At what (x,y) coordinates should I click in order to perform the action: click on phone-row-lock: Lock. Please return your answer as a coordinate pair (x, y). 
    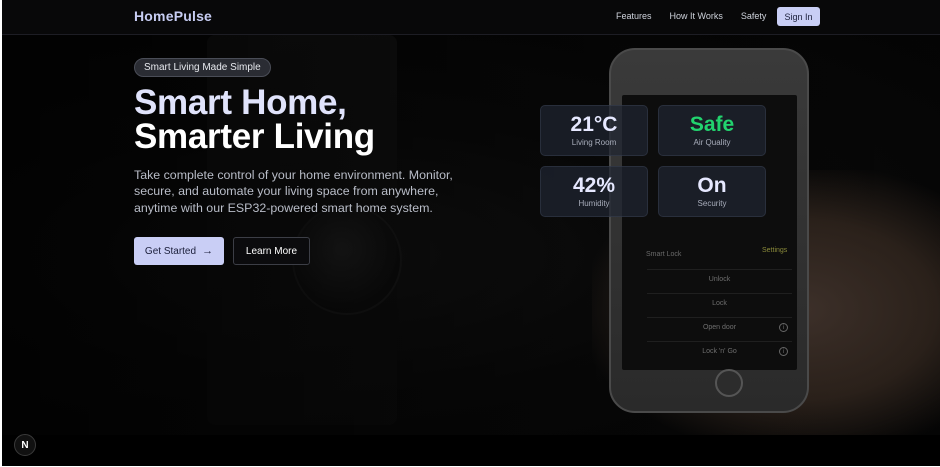
    Looking at the image, I should click on (719, 303).